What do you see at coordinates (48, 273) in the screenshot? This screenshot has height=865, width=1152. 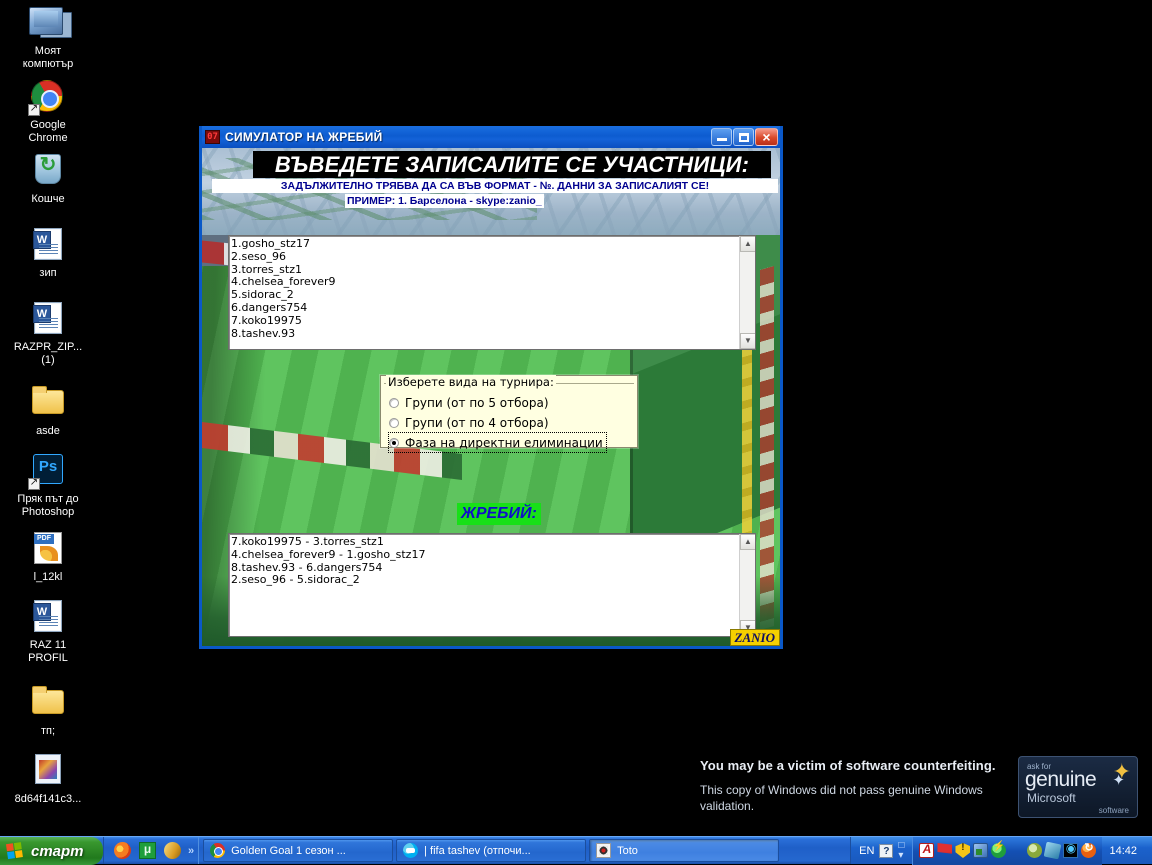 I see `desktop-icon-label: зип` at bounding box center [48, 273].